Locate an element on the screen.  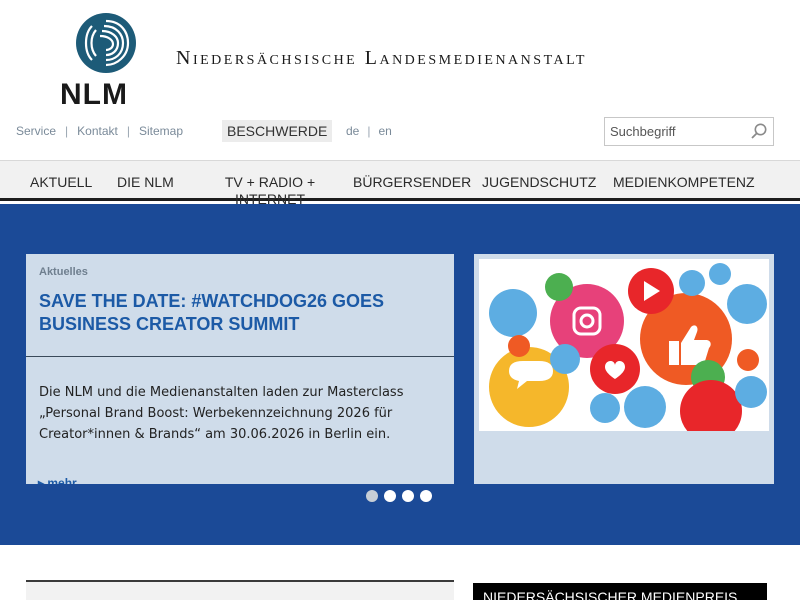
contact-link: Kontakt is located at coordinates (97, 131).